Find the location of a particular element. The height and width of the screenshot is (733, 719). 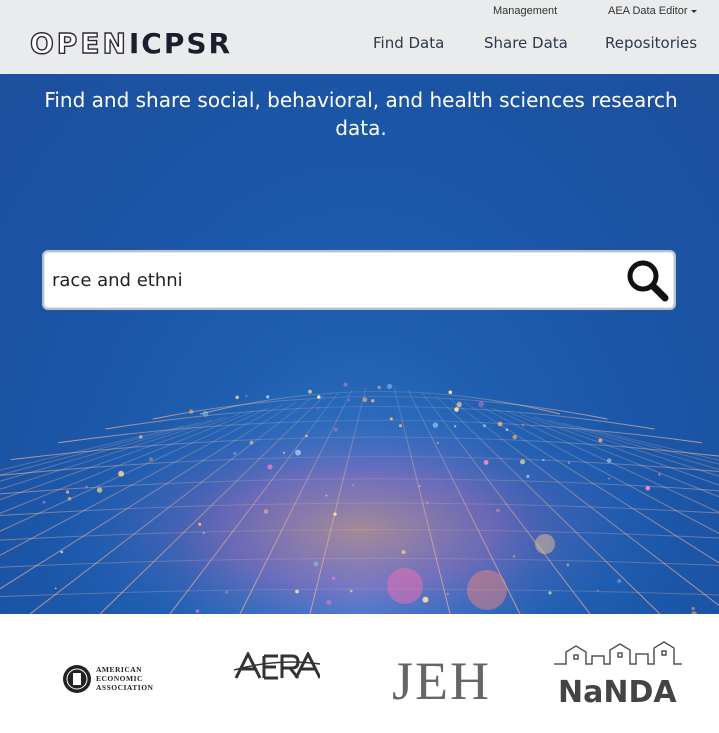

caret-down-icon is located at coordinates (693, 11).